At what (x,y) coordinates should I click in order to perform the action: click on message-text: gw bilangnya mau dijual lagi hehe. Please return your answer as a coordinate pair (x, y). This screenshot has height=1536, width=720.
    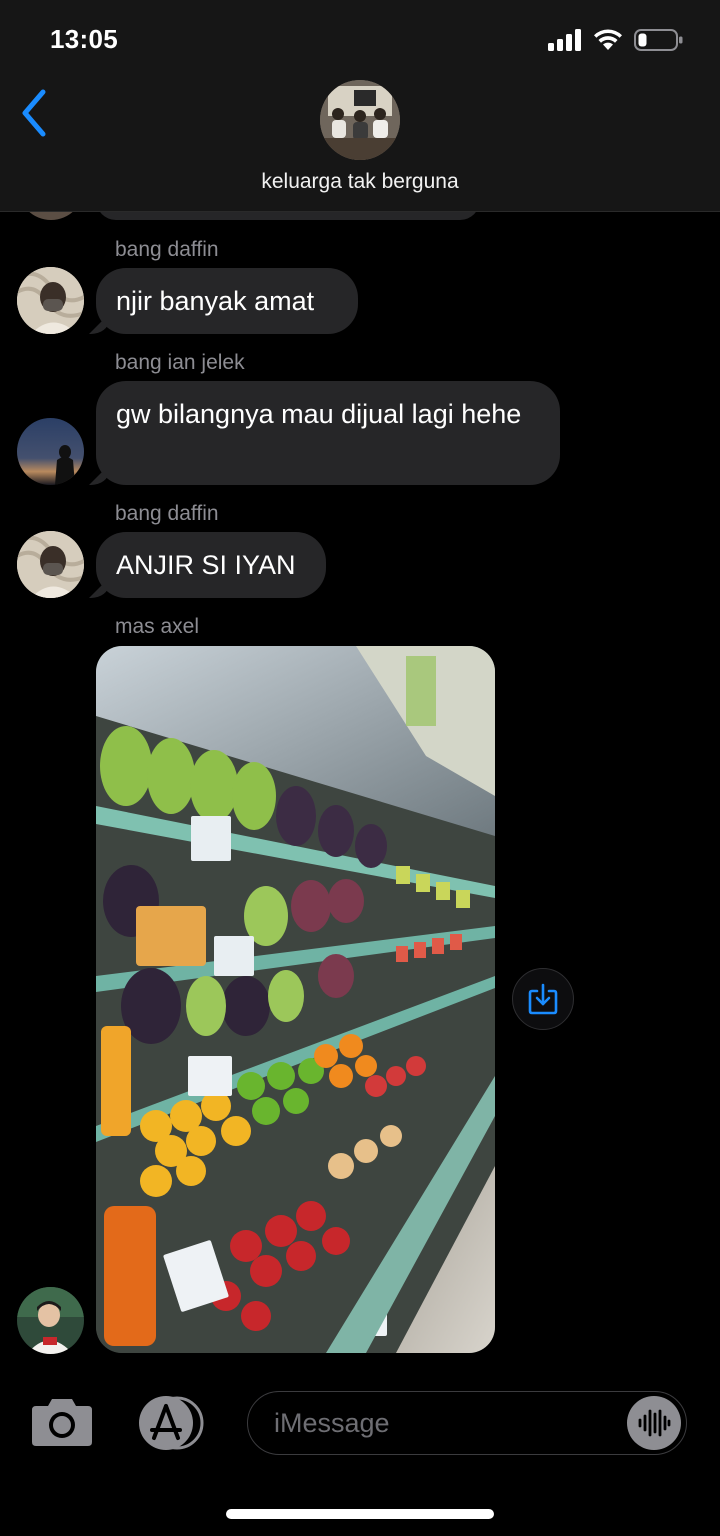
    Looking at the image, I should click on (319, 414).